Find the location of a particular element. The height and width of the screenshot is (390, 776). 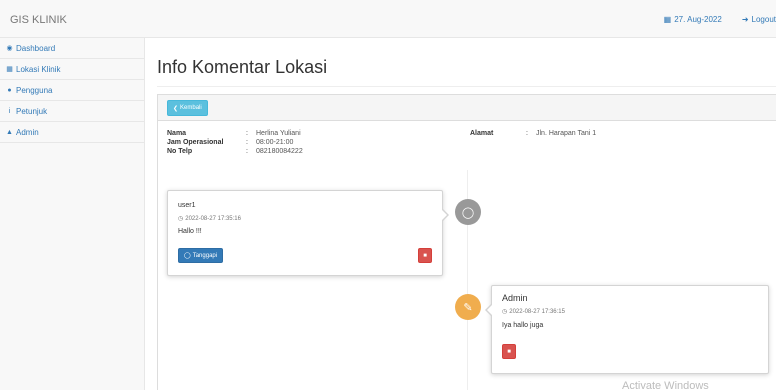

windows-activation-watermark: Activate Windows is located at coordinates (665, 385).